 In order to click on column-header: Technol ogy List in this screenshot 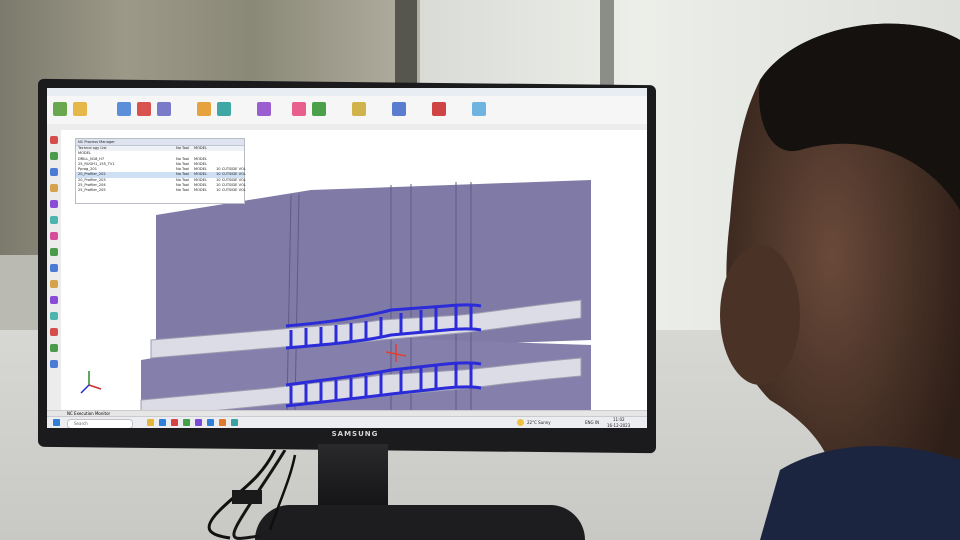, I will do `click(92, 148)`.